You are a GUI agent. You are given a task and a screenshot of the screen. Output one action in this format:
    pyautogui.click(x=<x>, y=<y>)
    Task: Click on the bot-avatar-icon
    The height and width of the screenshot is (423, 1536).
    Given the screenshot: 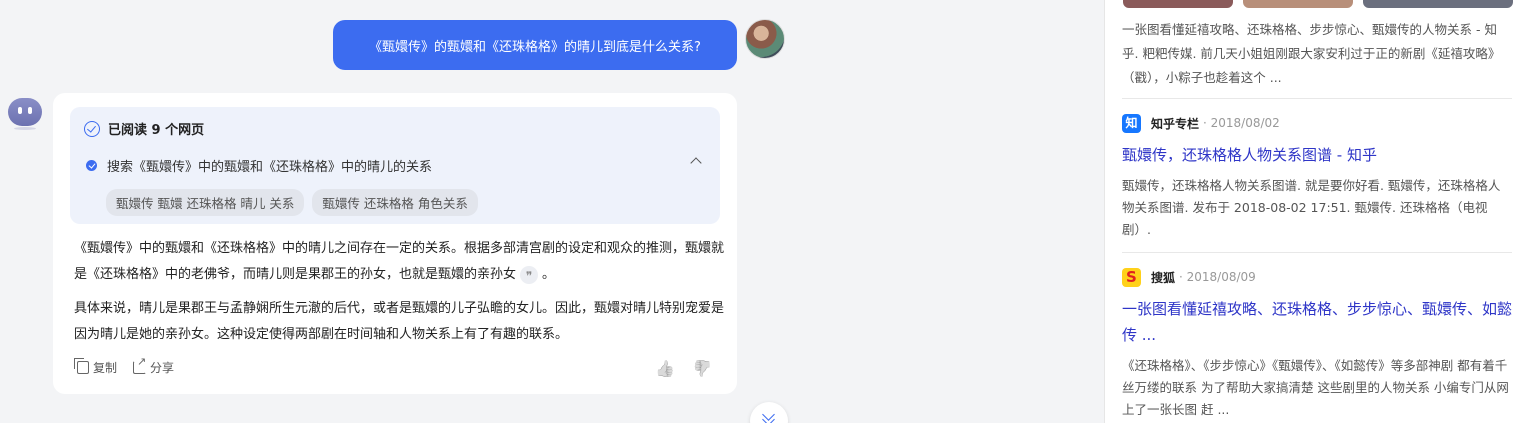 What is the action you would take?
    pyautogui.click(x=25, y=113)
    